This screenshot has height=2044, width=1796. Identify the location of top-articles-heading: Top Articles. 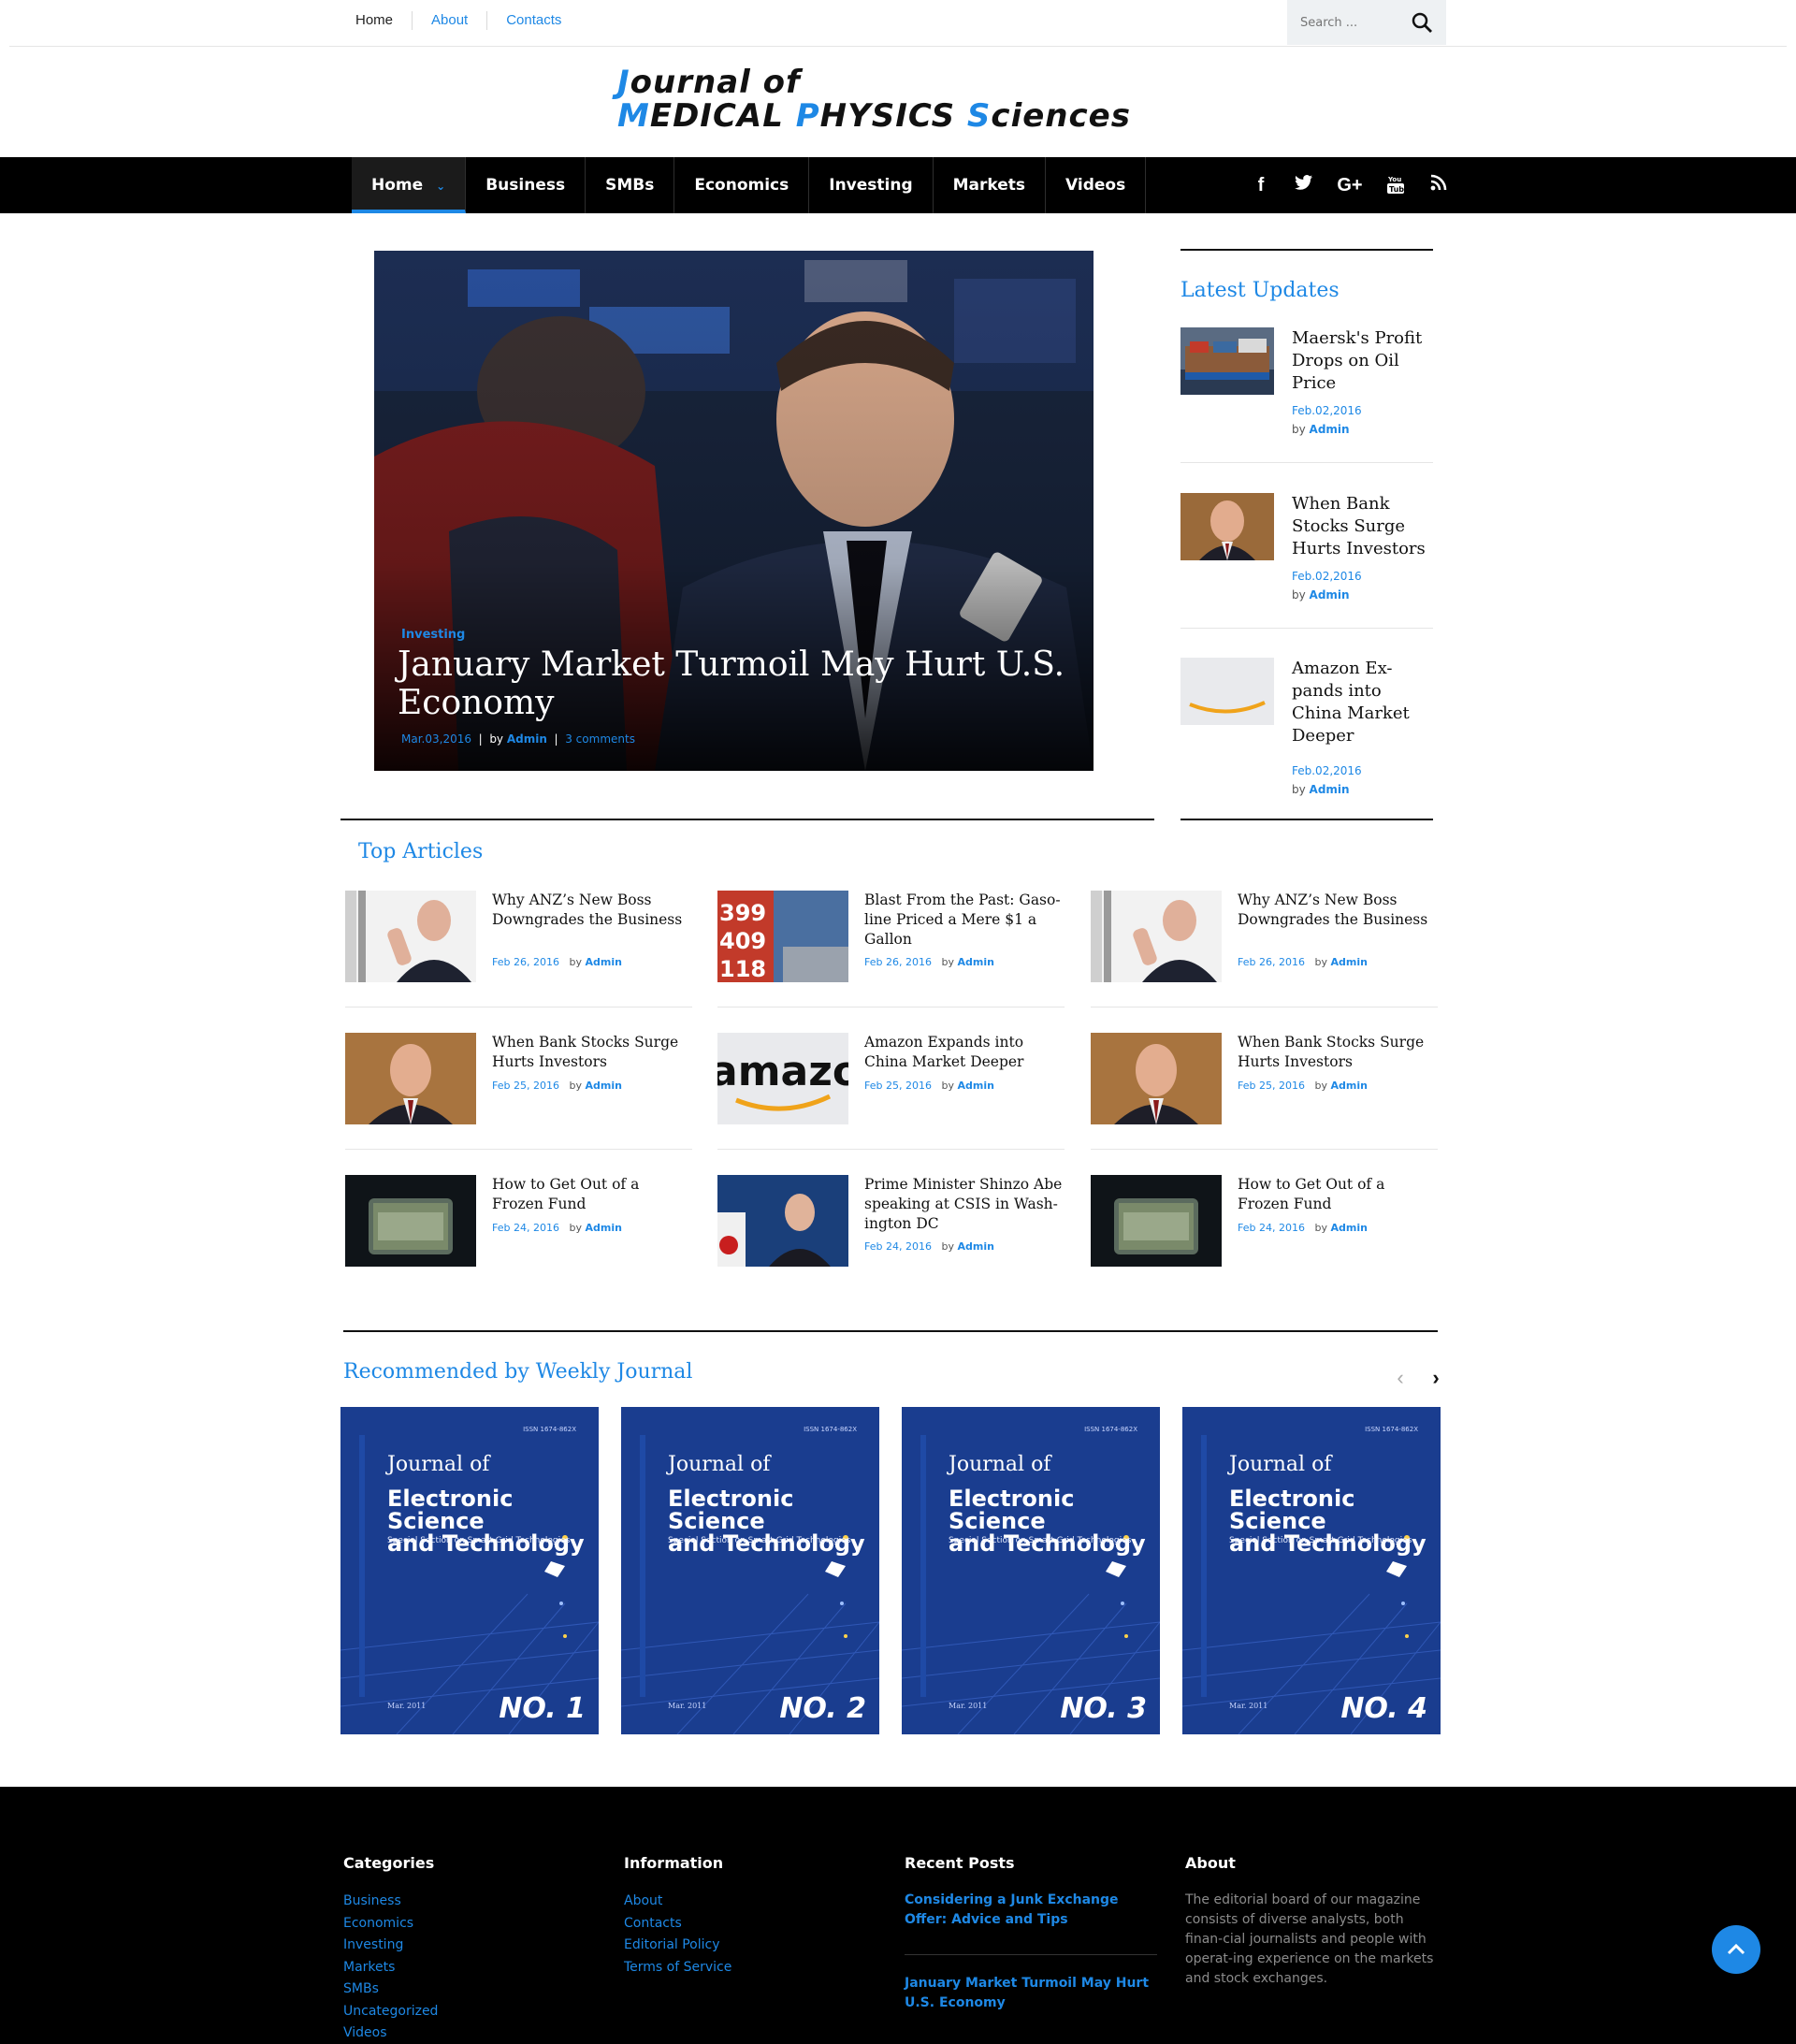
(421, 851).